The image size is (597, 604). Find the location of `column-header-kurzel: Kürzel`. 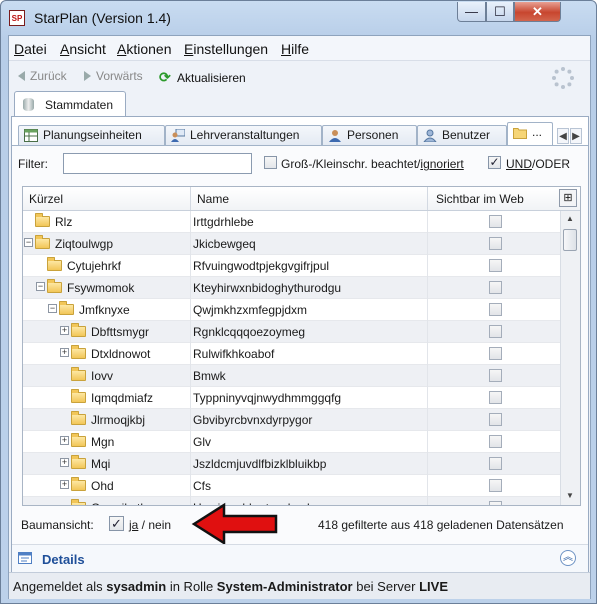

column-header-kurzel: Kürzel is located at coordinates (46, 199).